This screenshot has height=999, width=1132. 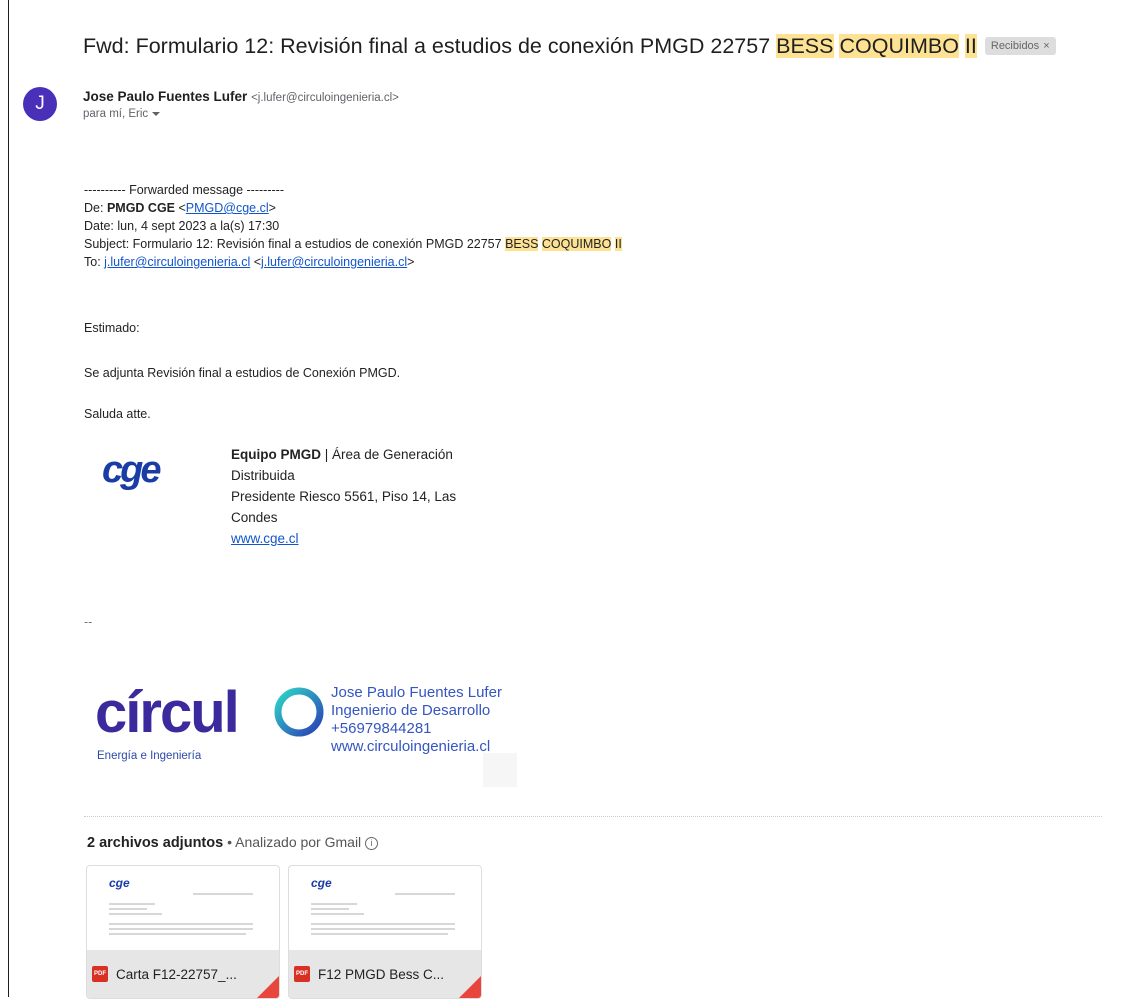 What do you see at coordinates (276, 454) in the screenshot?
I see `sig-team: Equipo PMGD` at bounding box center [276, 454].